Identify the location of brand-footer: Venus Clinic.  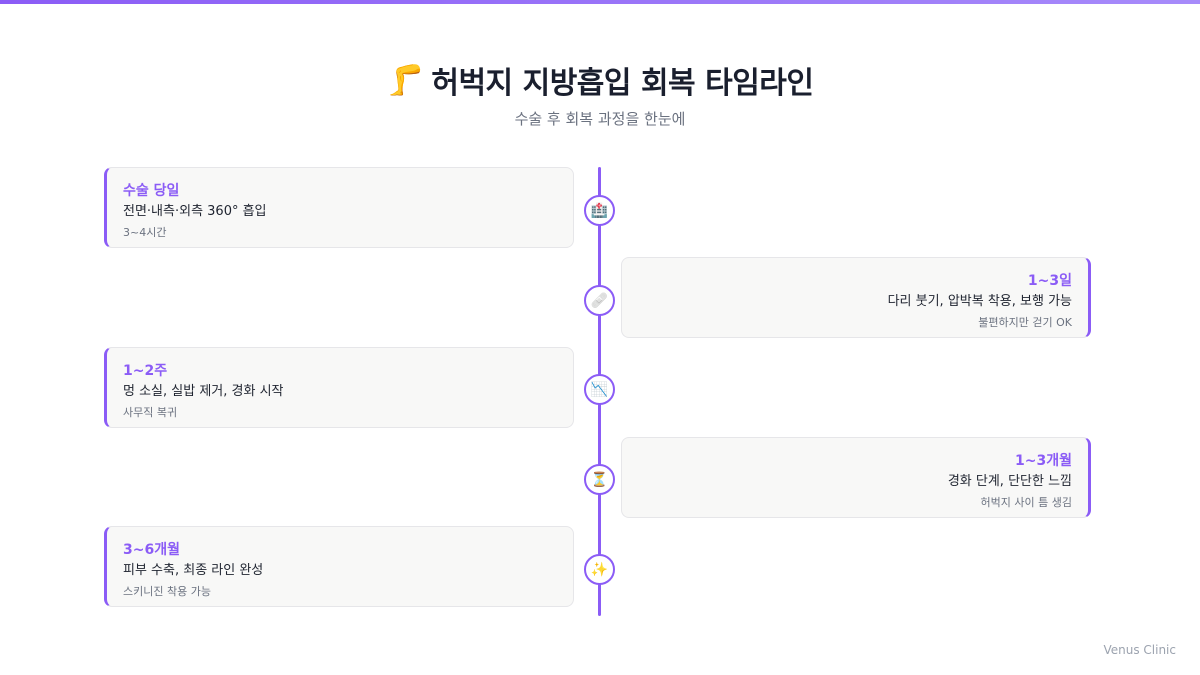
(1139, 650).